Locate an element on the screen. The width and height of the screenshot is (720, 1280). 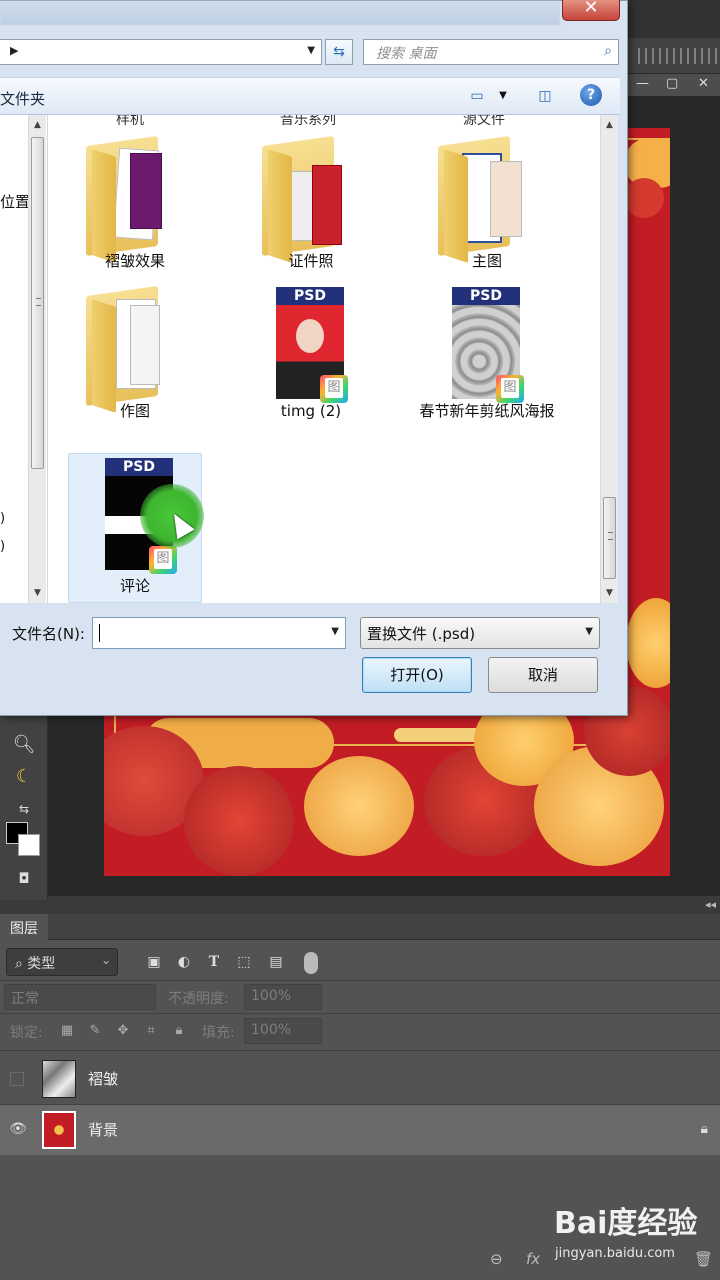
search-input: 搜索 桌面 ⌕ is located at coordinates (491, 52).